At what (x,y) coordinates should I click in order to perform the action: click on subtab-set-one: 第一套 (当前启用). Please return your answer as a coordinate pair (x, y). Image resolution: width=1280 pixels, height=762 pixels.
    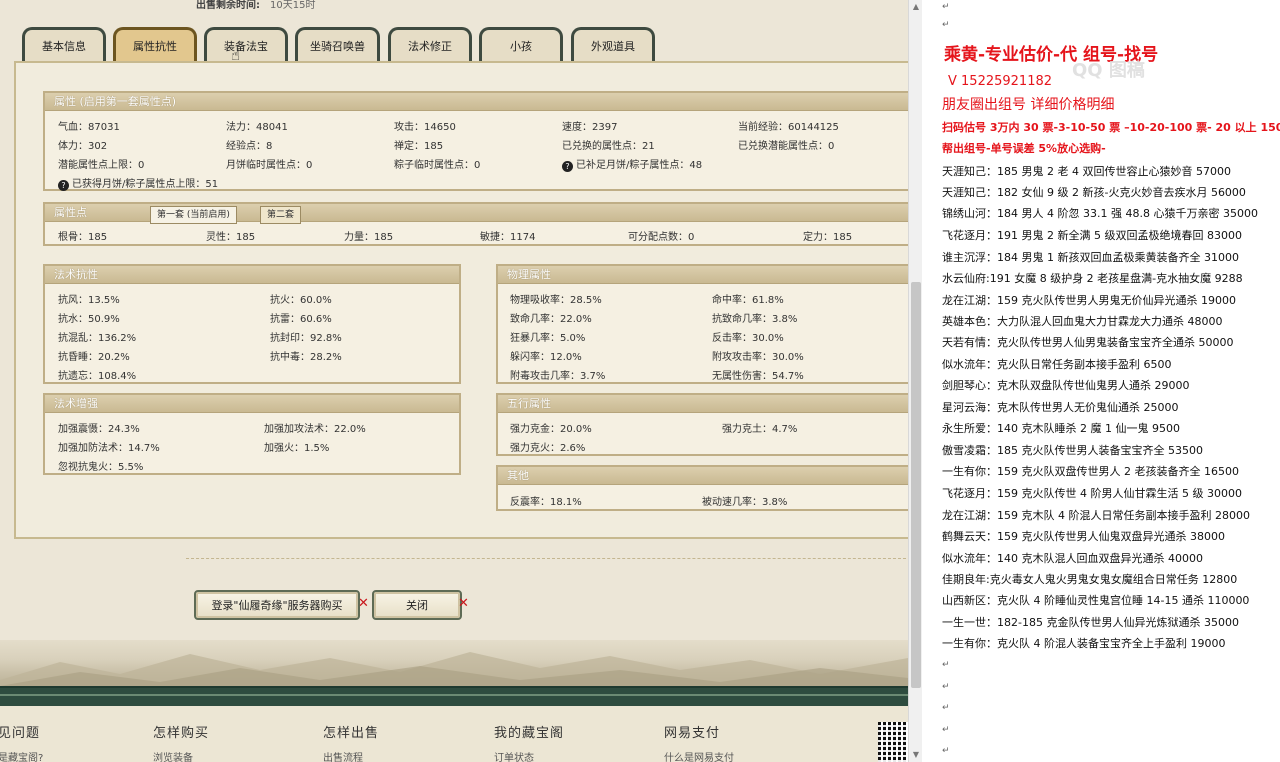
    Looking at the image, I should click on (193, 215).